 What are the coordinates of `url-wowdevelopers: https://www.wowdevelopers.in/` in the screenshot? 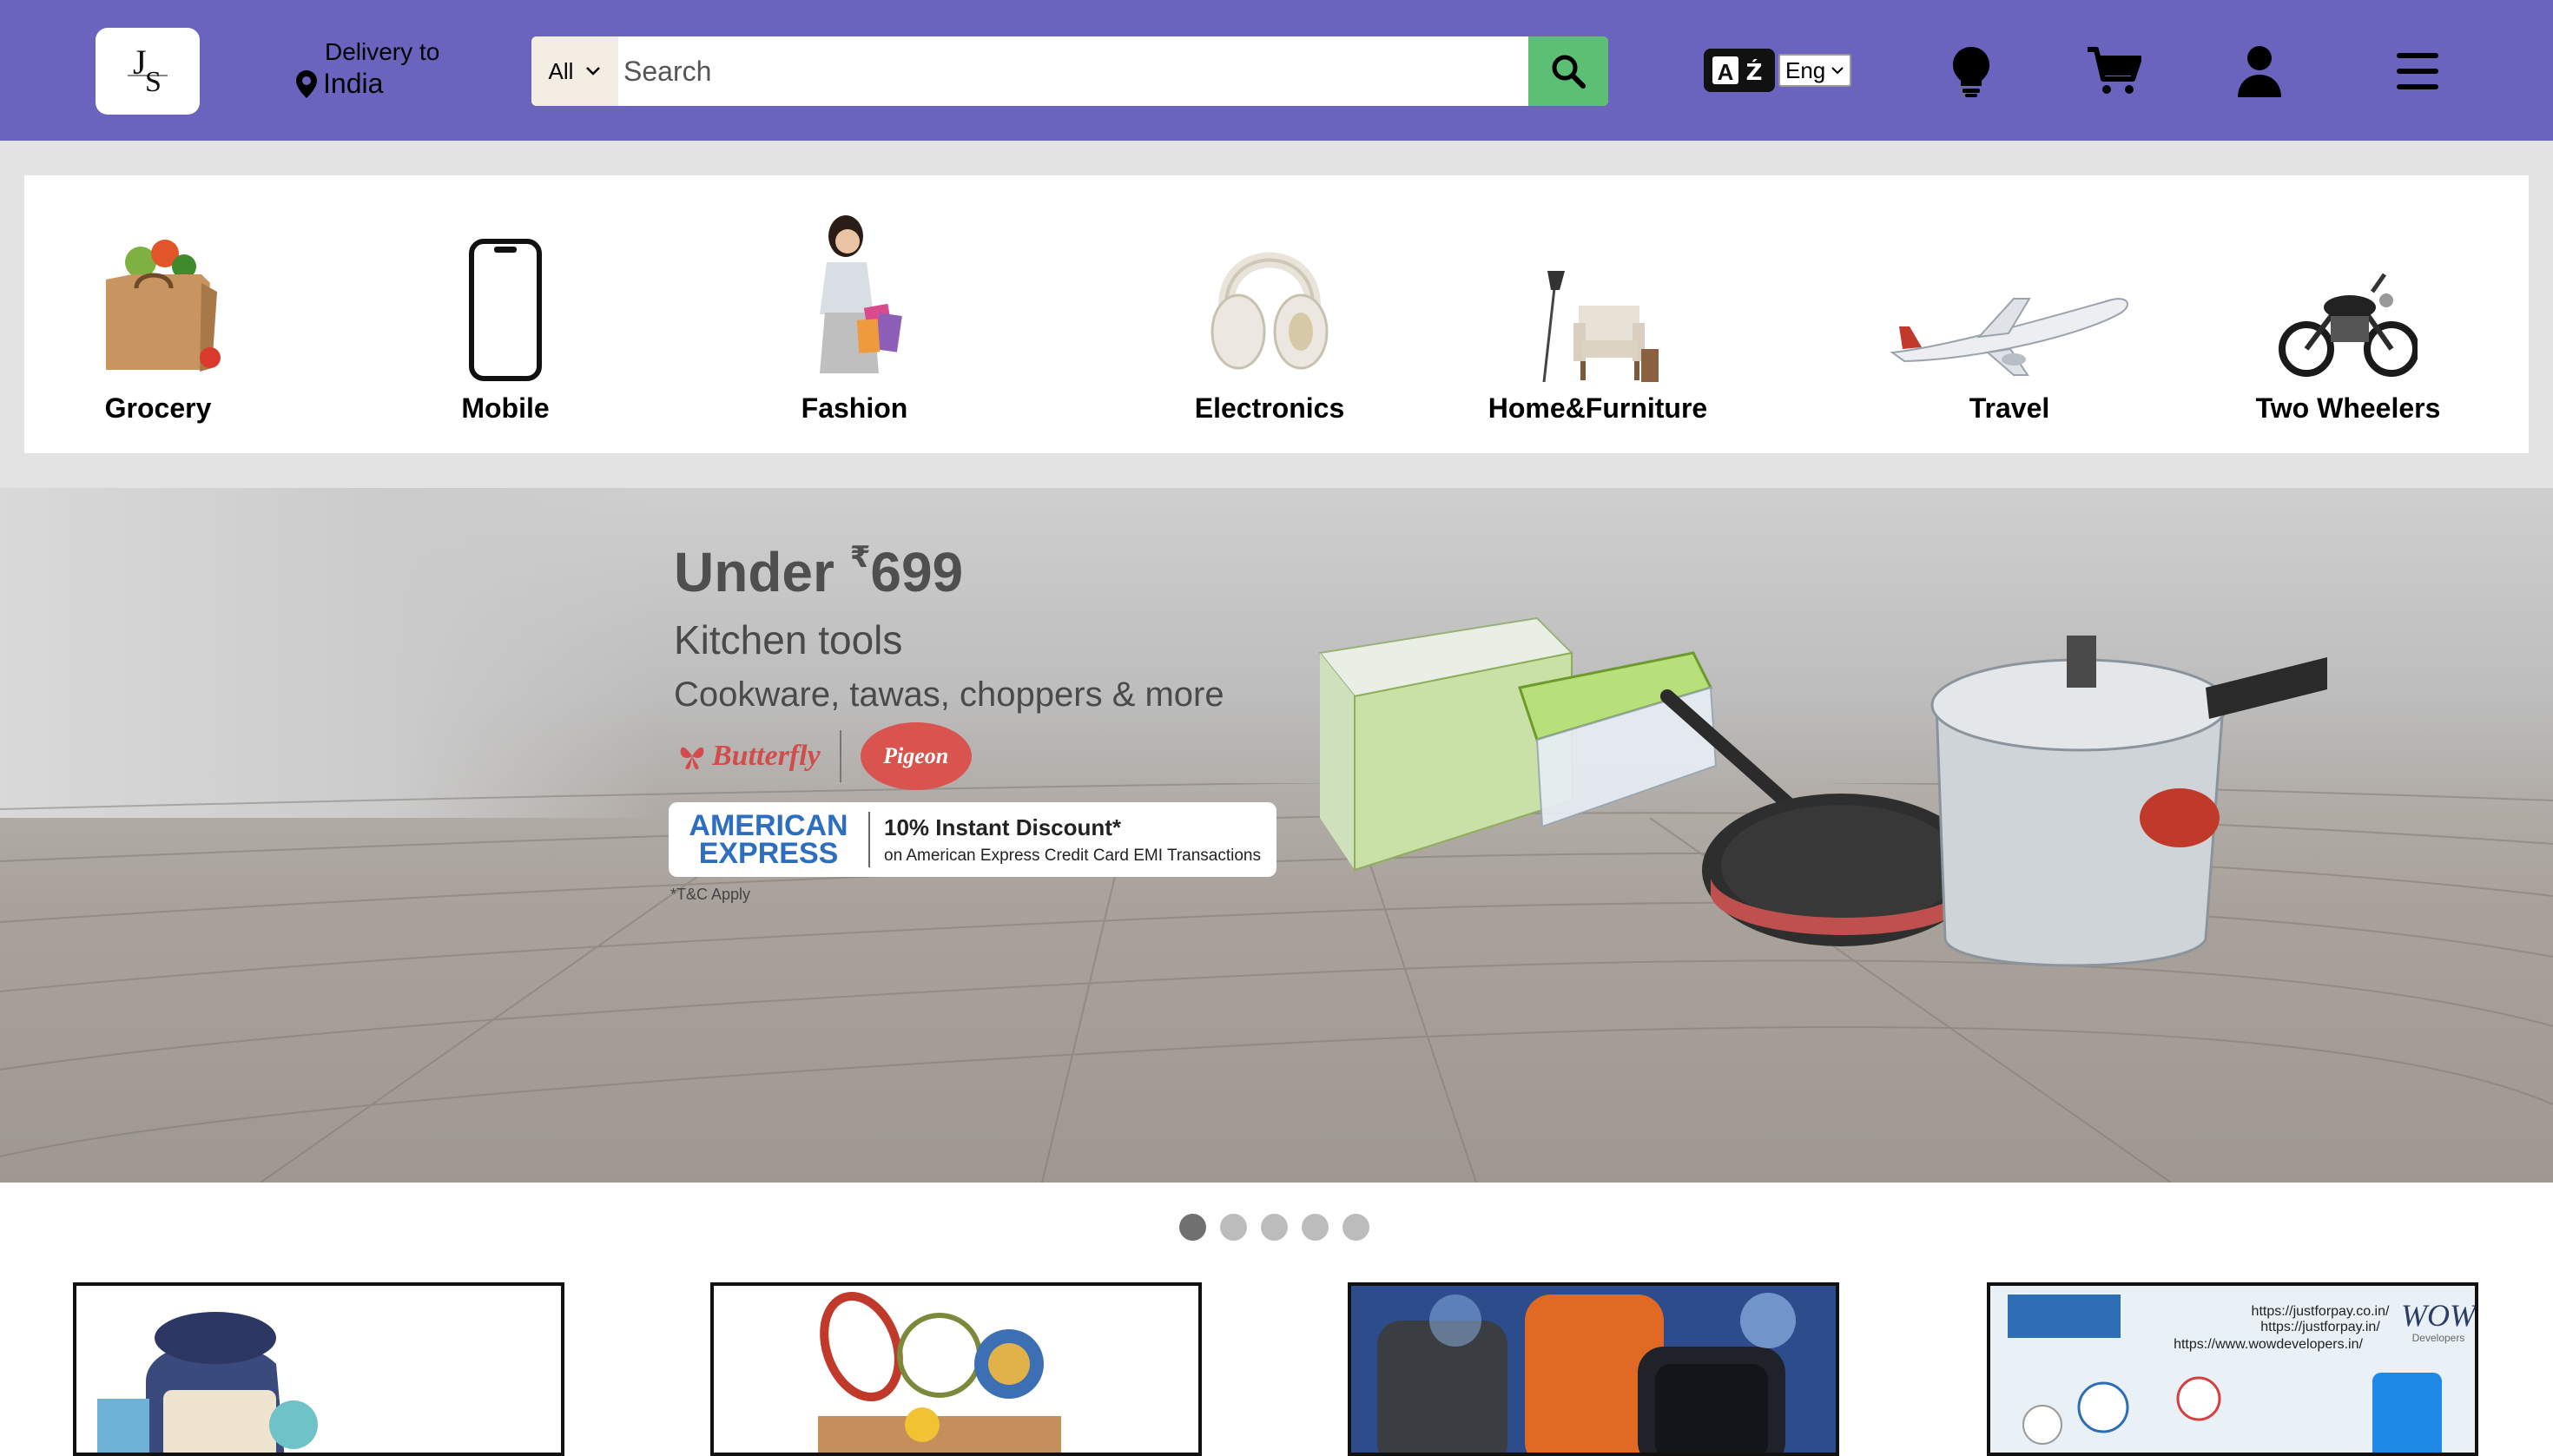 It's located at (2268, 1344).